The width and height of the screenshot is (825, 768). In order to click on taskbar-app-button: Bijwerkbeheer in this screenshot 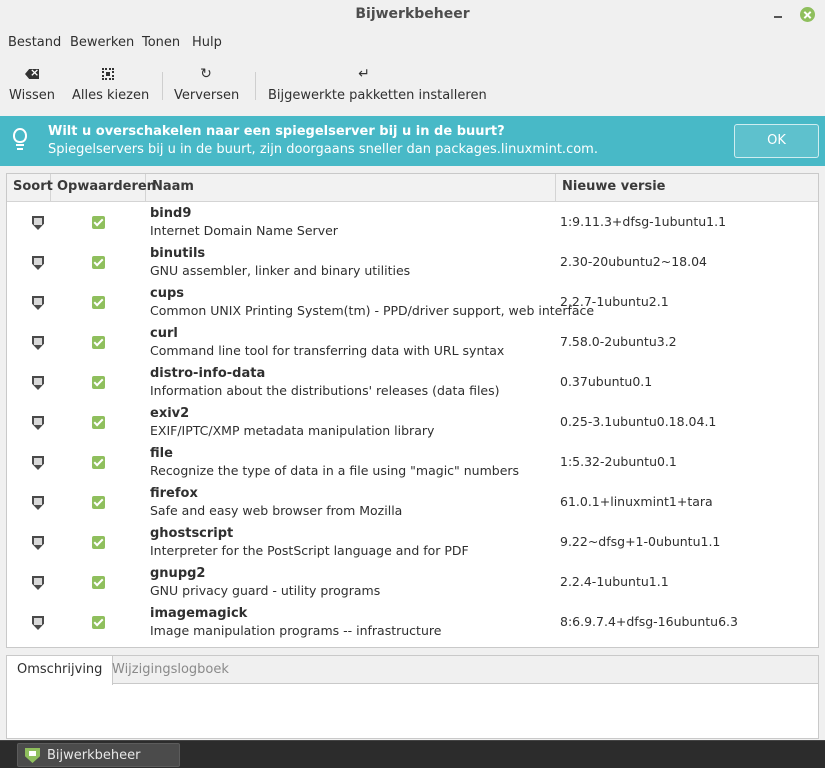, I will do `click(98, 755)`.